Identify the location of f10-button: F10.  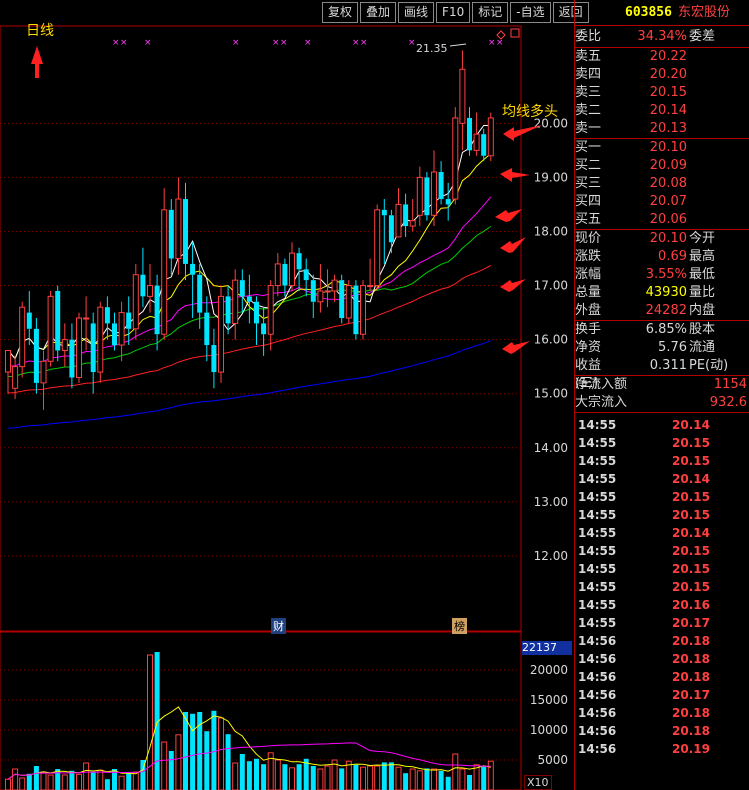
(453, 12).